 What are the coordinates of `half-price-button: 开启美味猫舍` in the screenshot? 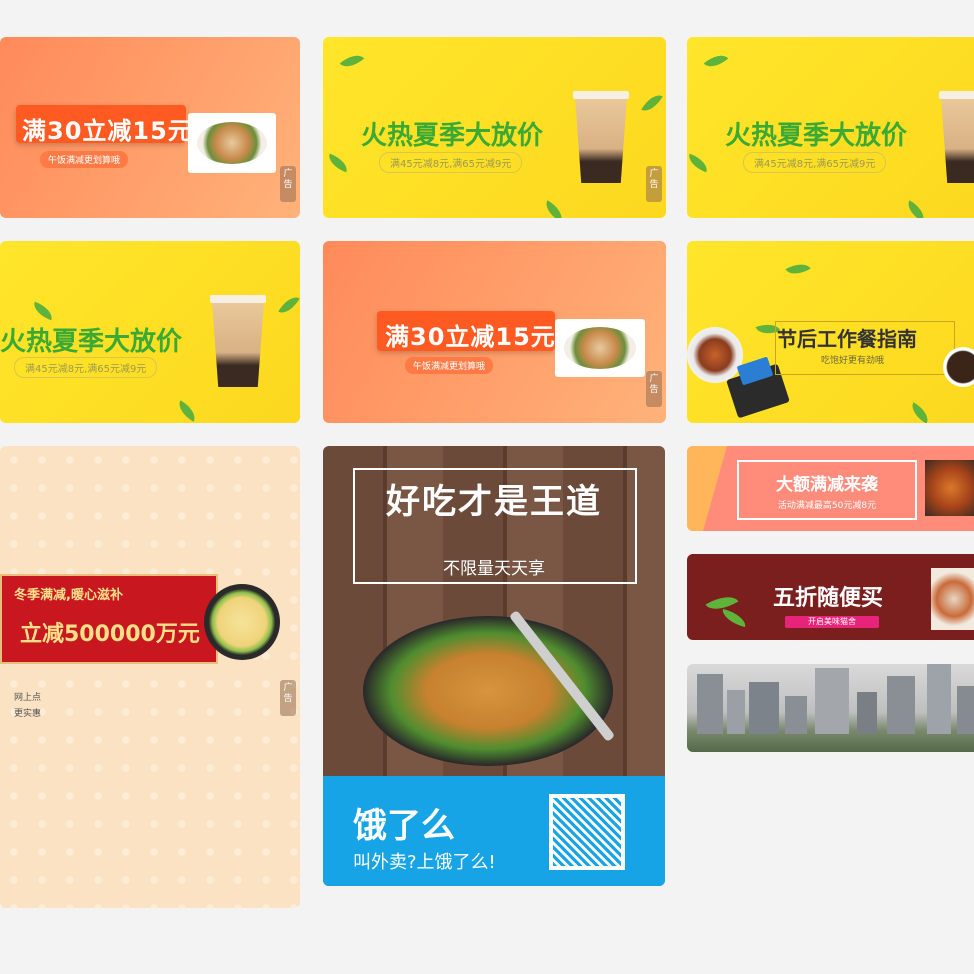 It's located at (832, 622).